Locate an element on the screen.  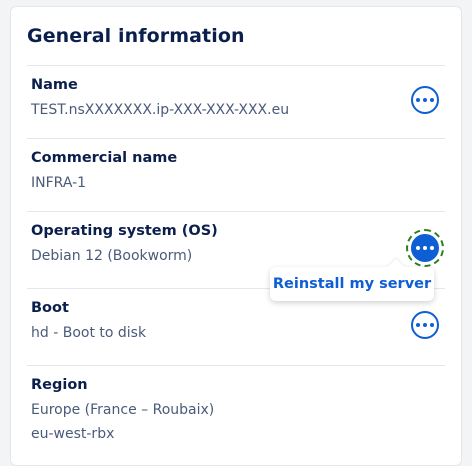
boot-value: hd - Boot to disk is located at coordinates (89, 333).